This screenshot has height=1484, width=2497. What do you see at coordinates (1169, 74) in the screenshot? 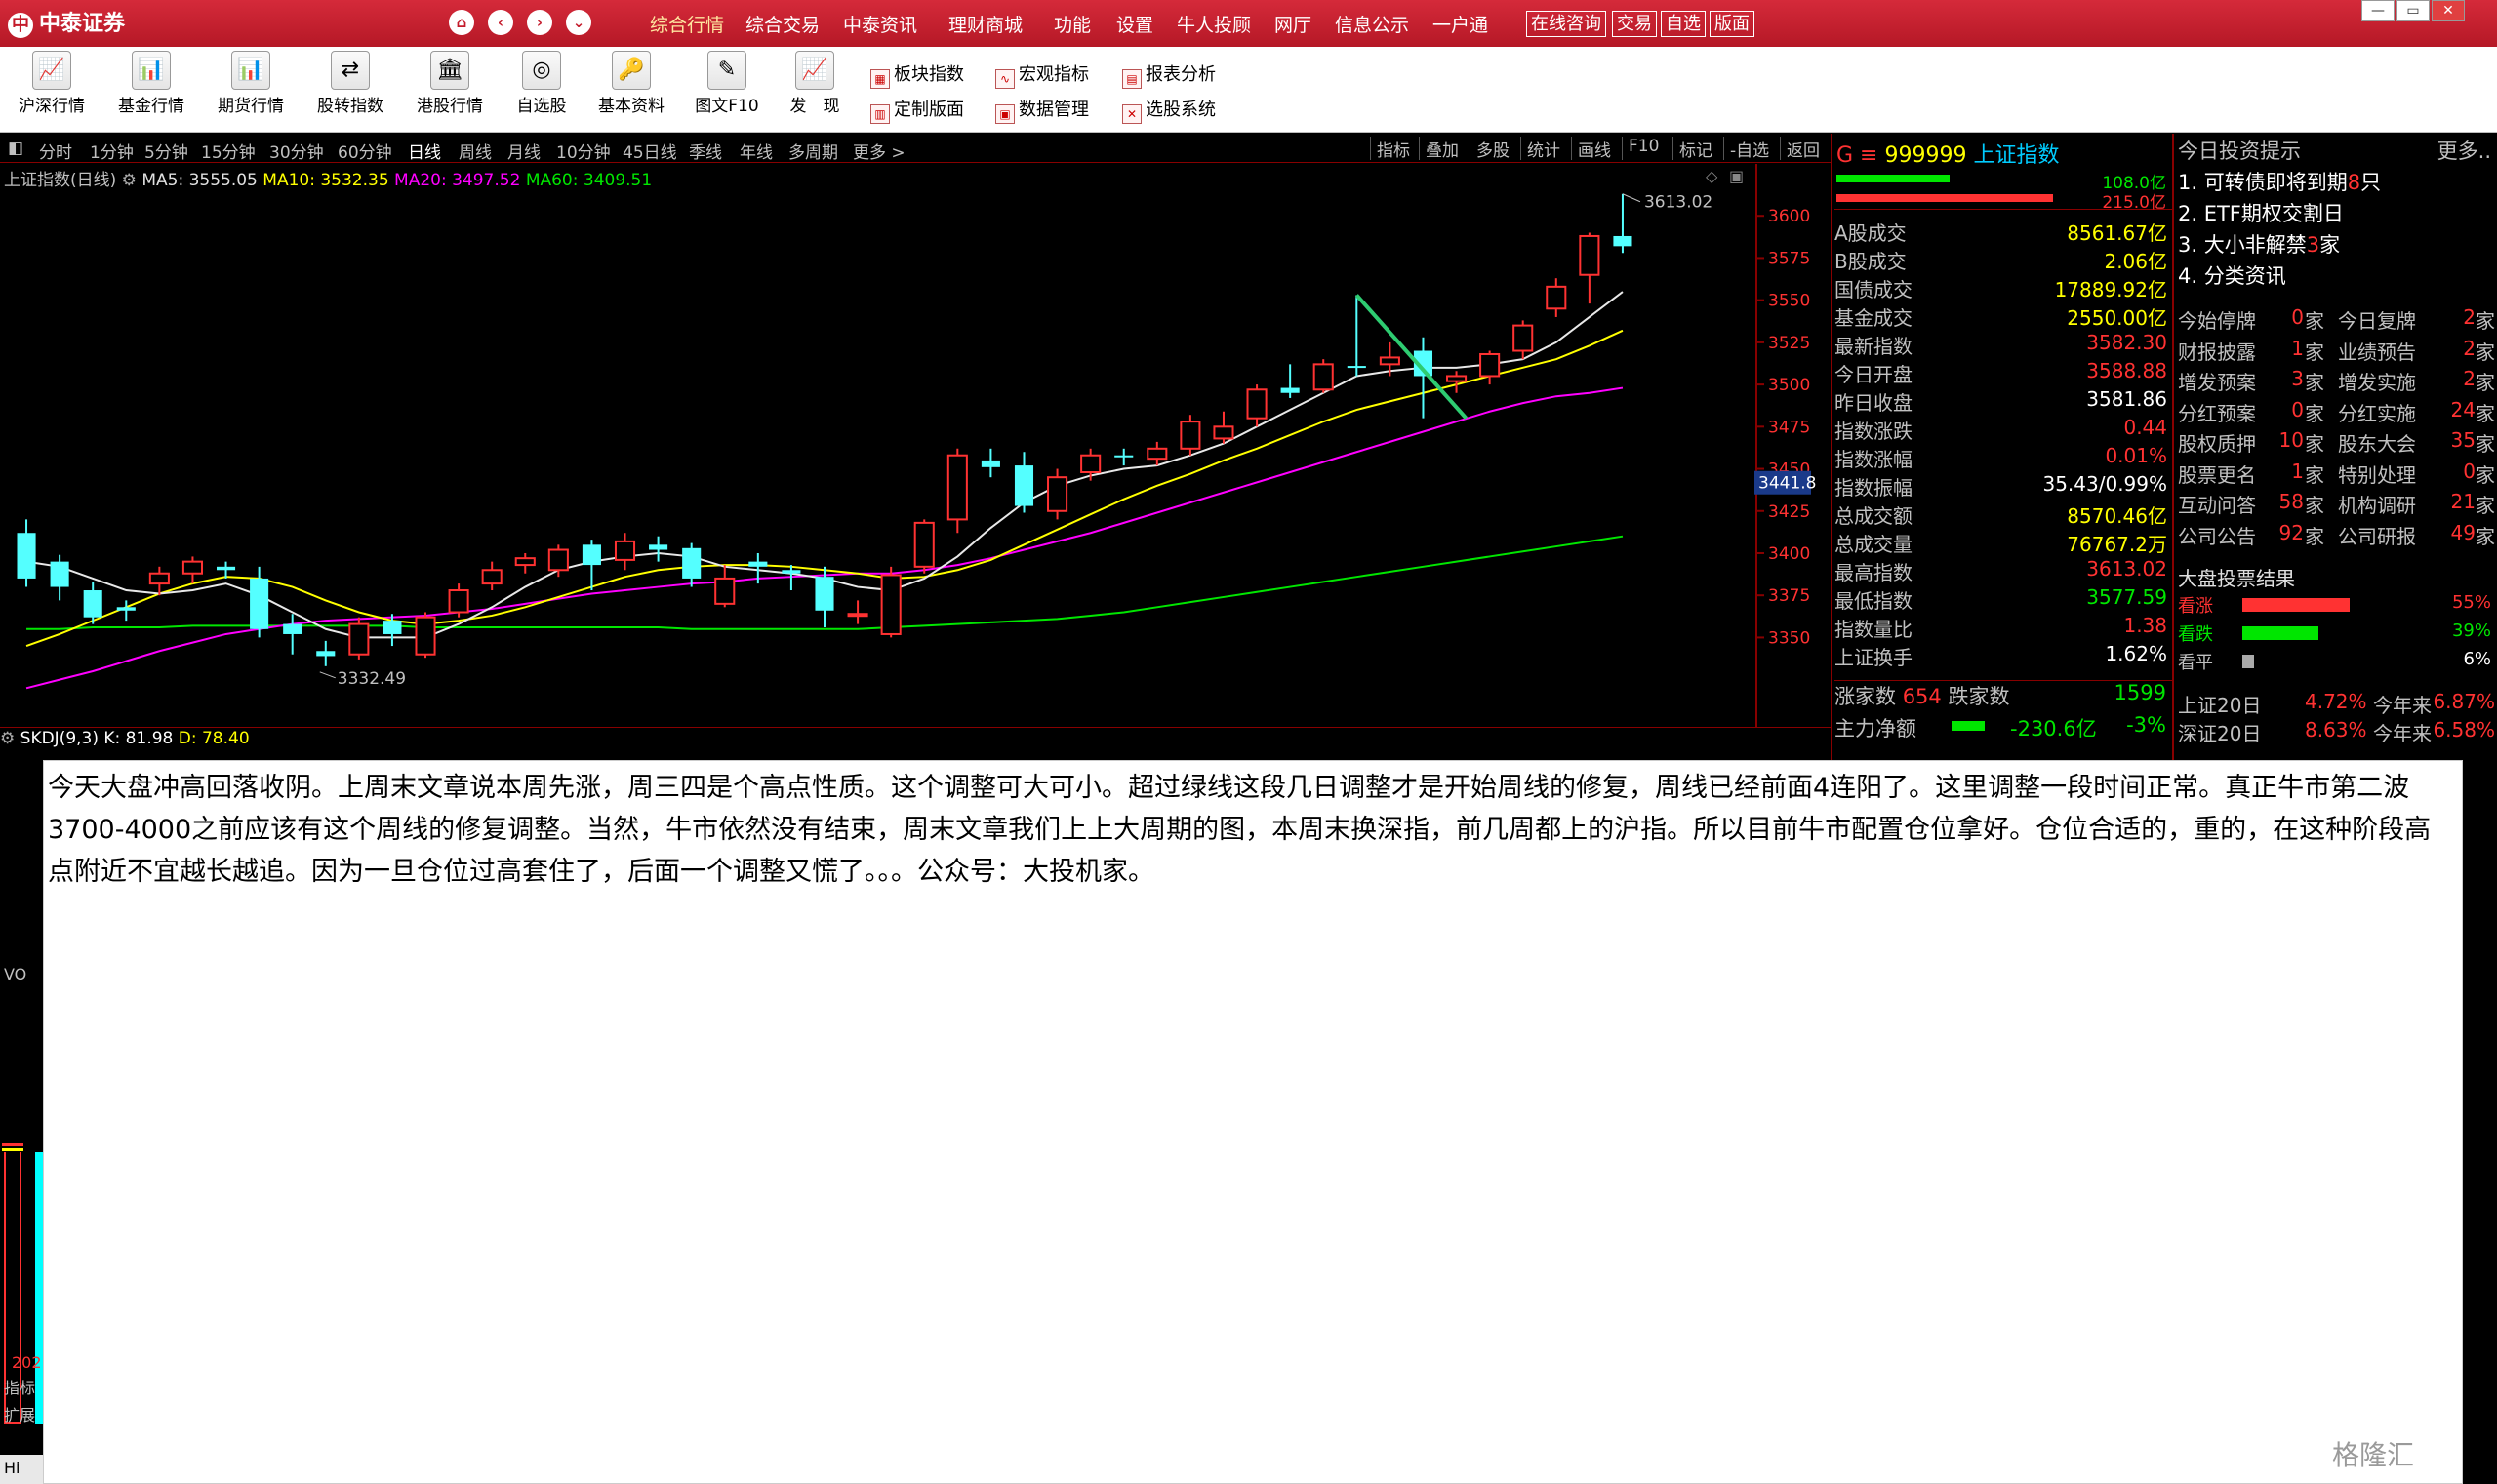
I see `report-analysis-button: ▤ 报表分析` at bounding box center [1169, 74].